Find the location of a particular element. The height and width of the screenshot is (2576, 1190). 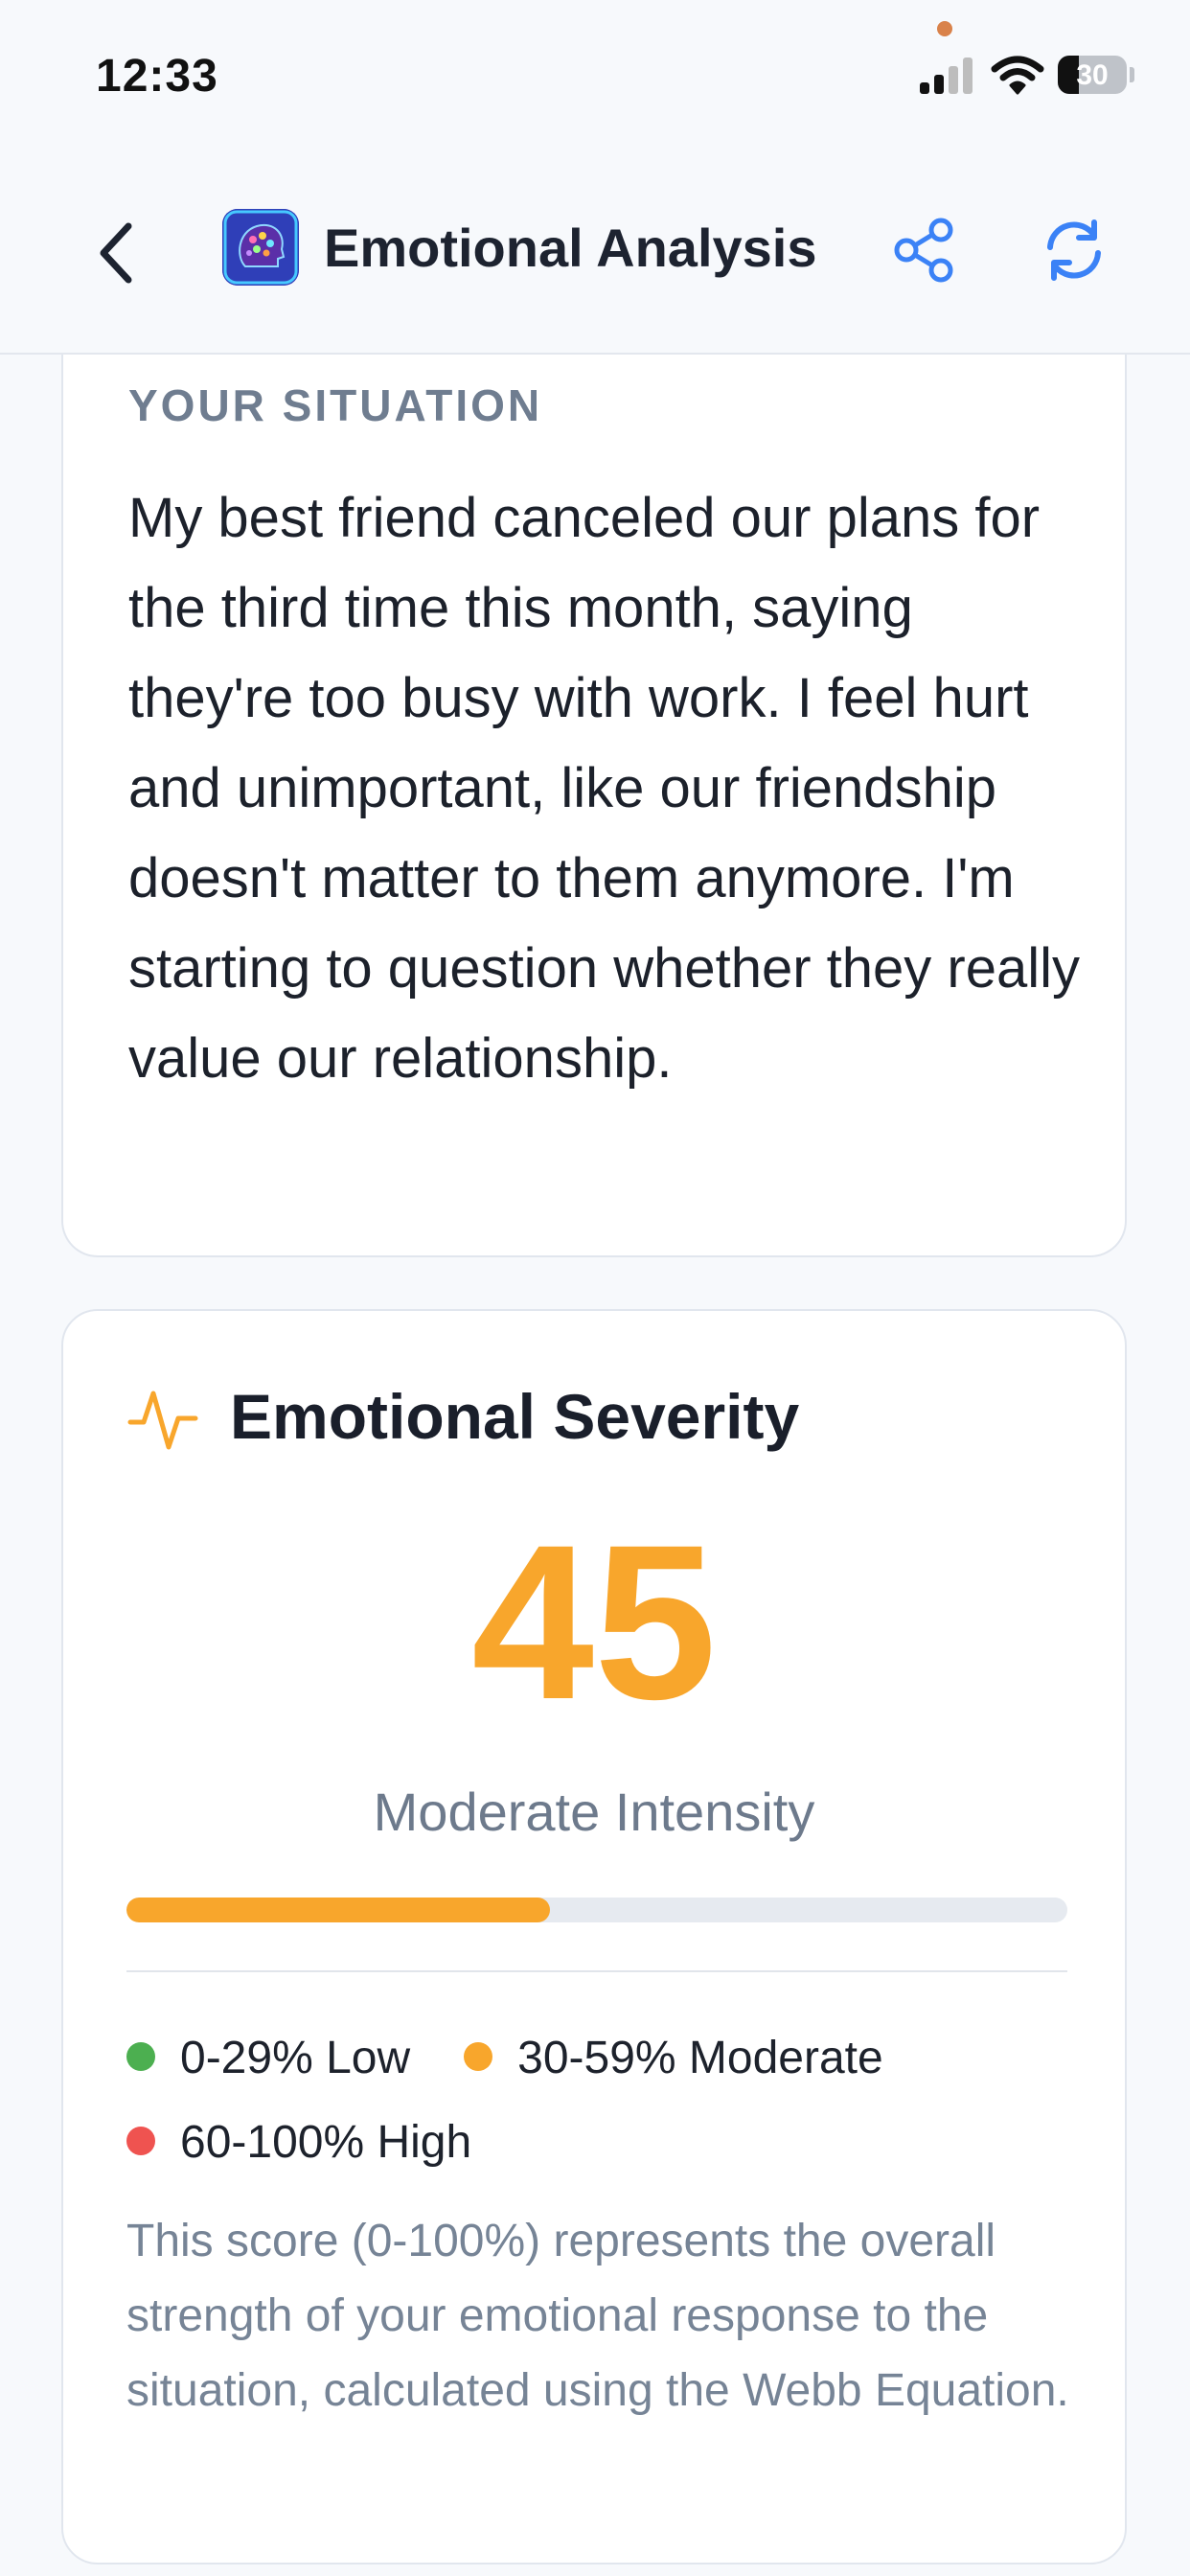

status-time: 12:33 is located at coordinates (157, 76).